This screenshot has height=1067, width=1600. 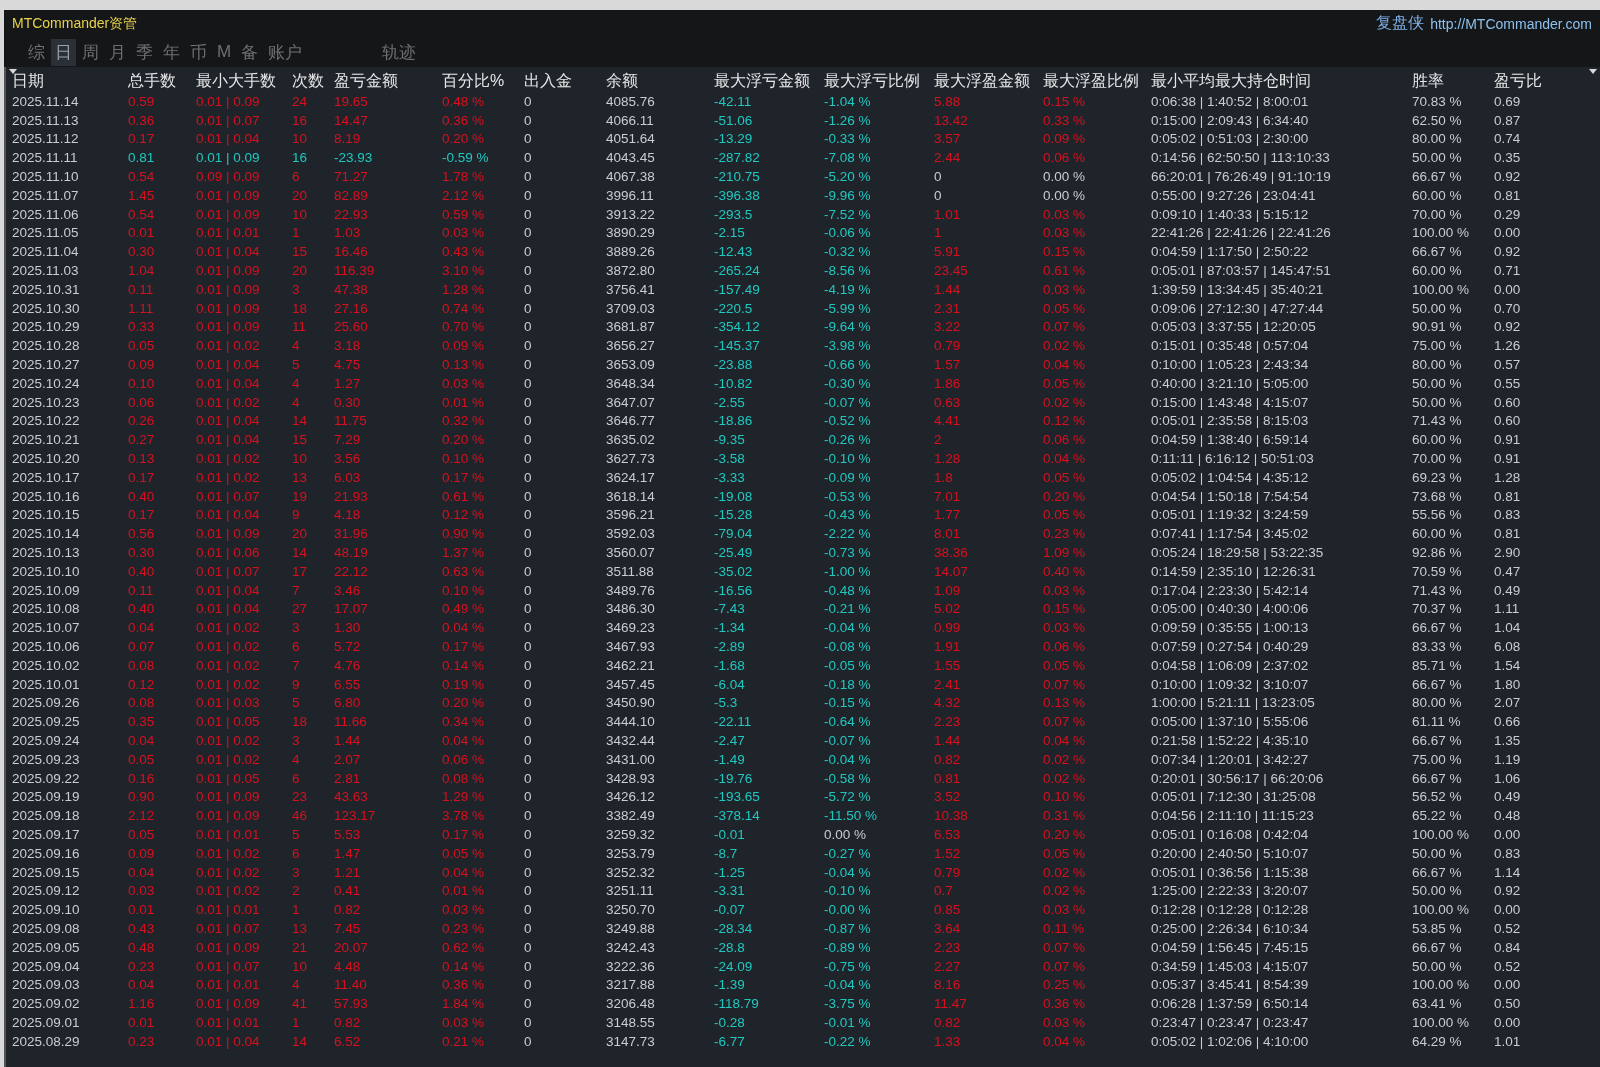 What do you see at coordinates (296, 740) in the screenshot?
I see `table-cell-text: 3` at bounding box center [296, 740].